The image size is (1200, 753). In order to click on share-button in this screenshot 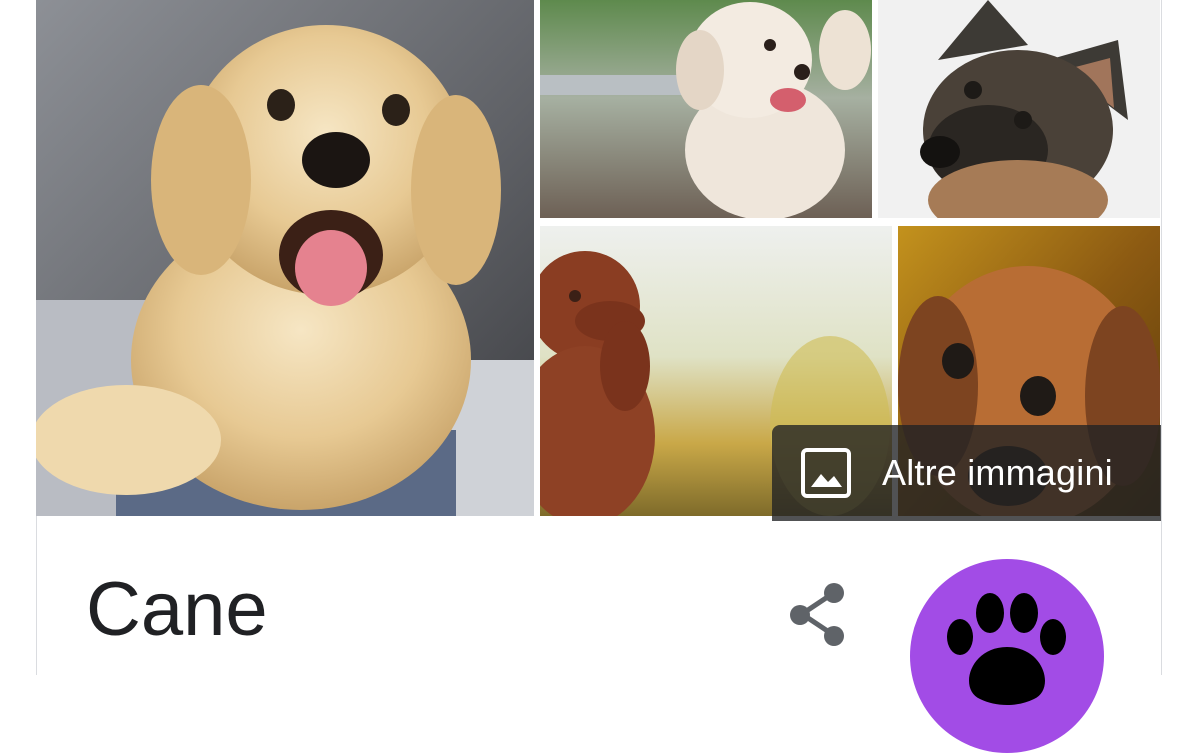, I will do `click(819, 615)`.